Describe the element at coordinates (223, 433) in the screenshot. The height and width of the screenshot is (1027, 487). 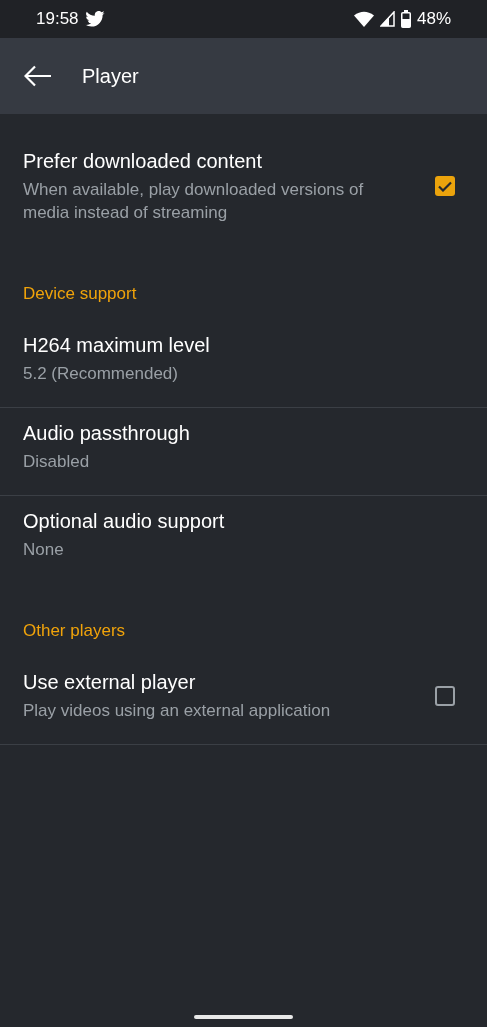
I see `setting-title: Audio passthrough` at that location.